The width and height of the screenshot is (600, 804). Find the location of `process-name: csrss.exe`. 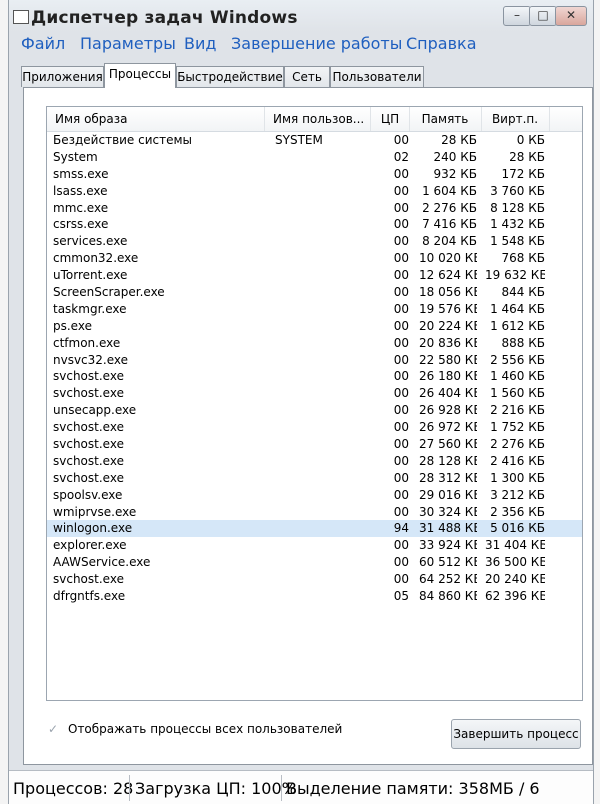

process-name: csrss.exe is located at coordinates (81, 224).